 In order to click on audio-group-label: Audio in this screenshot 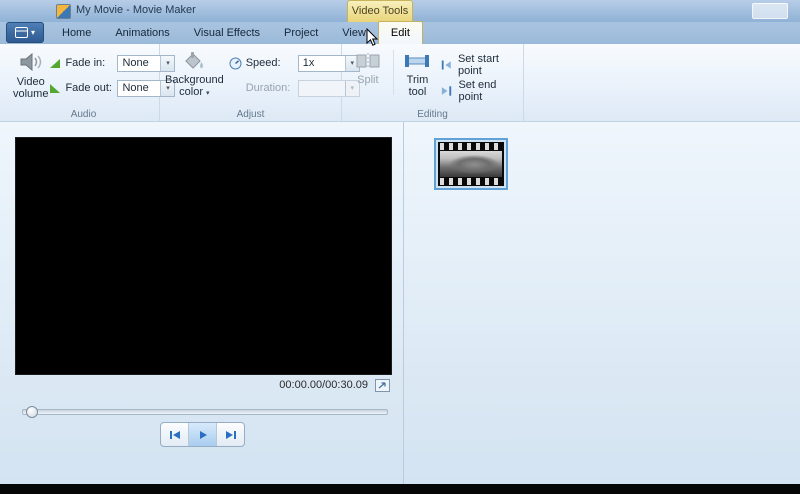, I will do `click(83, 114)`.